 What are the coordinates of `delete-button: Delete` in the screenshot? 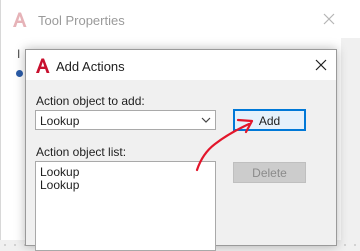 It's located at (269, 172).